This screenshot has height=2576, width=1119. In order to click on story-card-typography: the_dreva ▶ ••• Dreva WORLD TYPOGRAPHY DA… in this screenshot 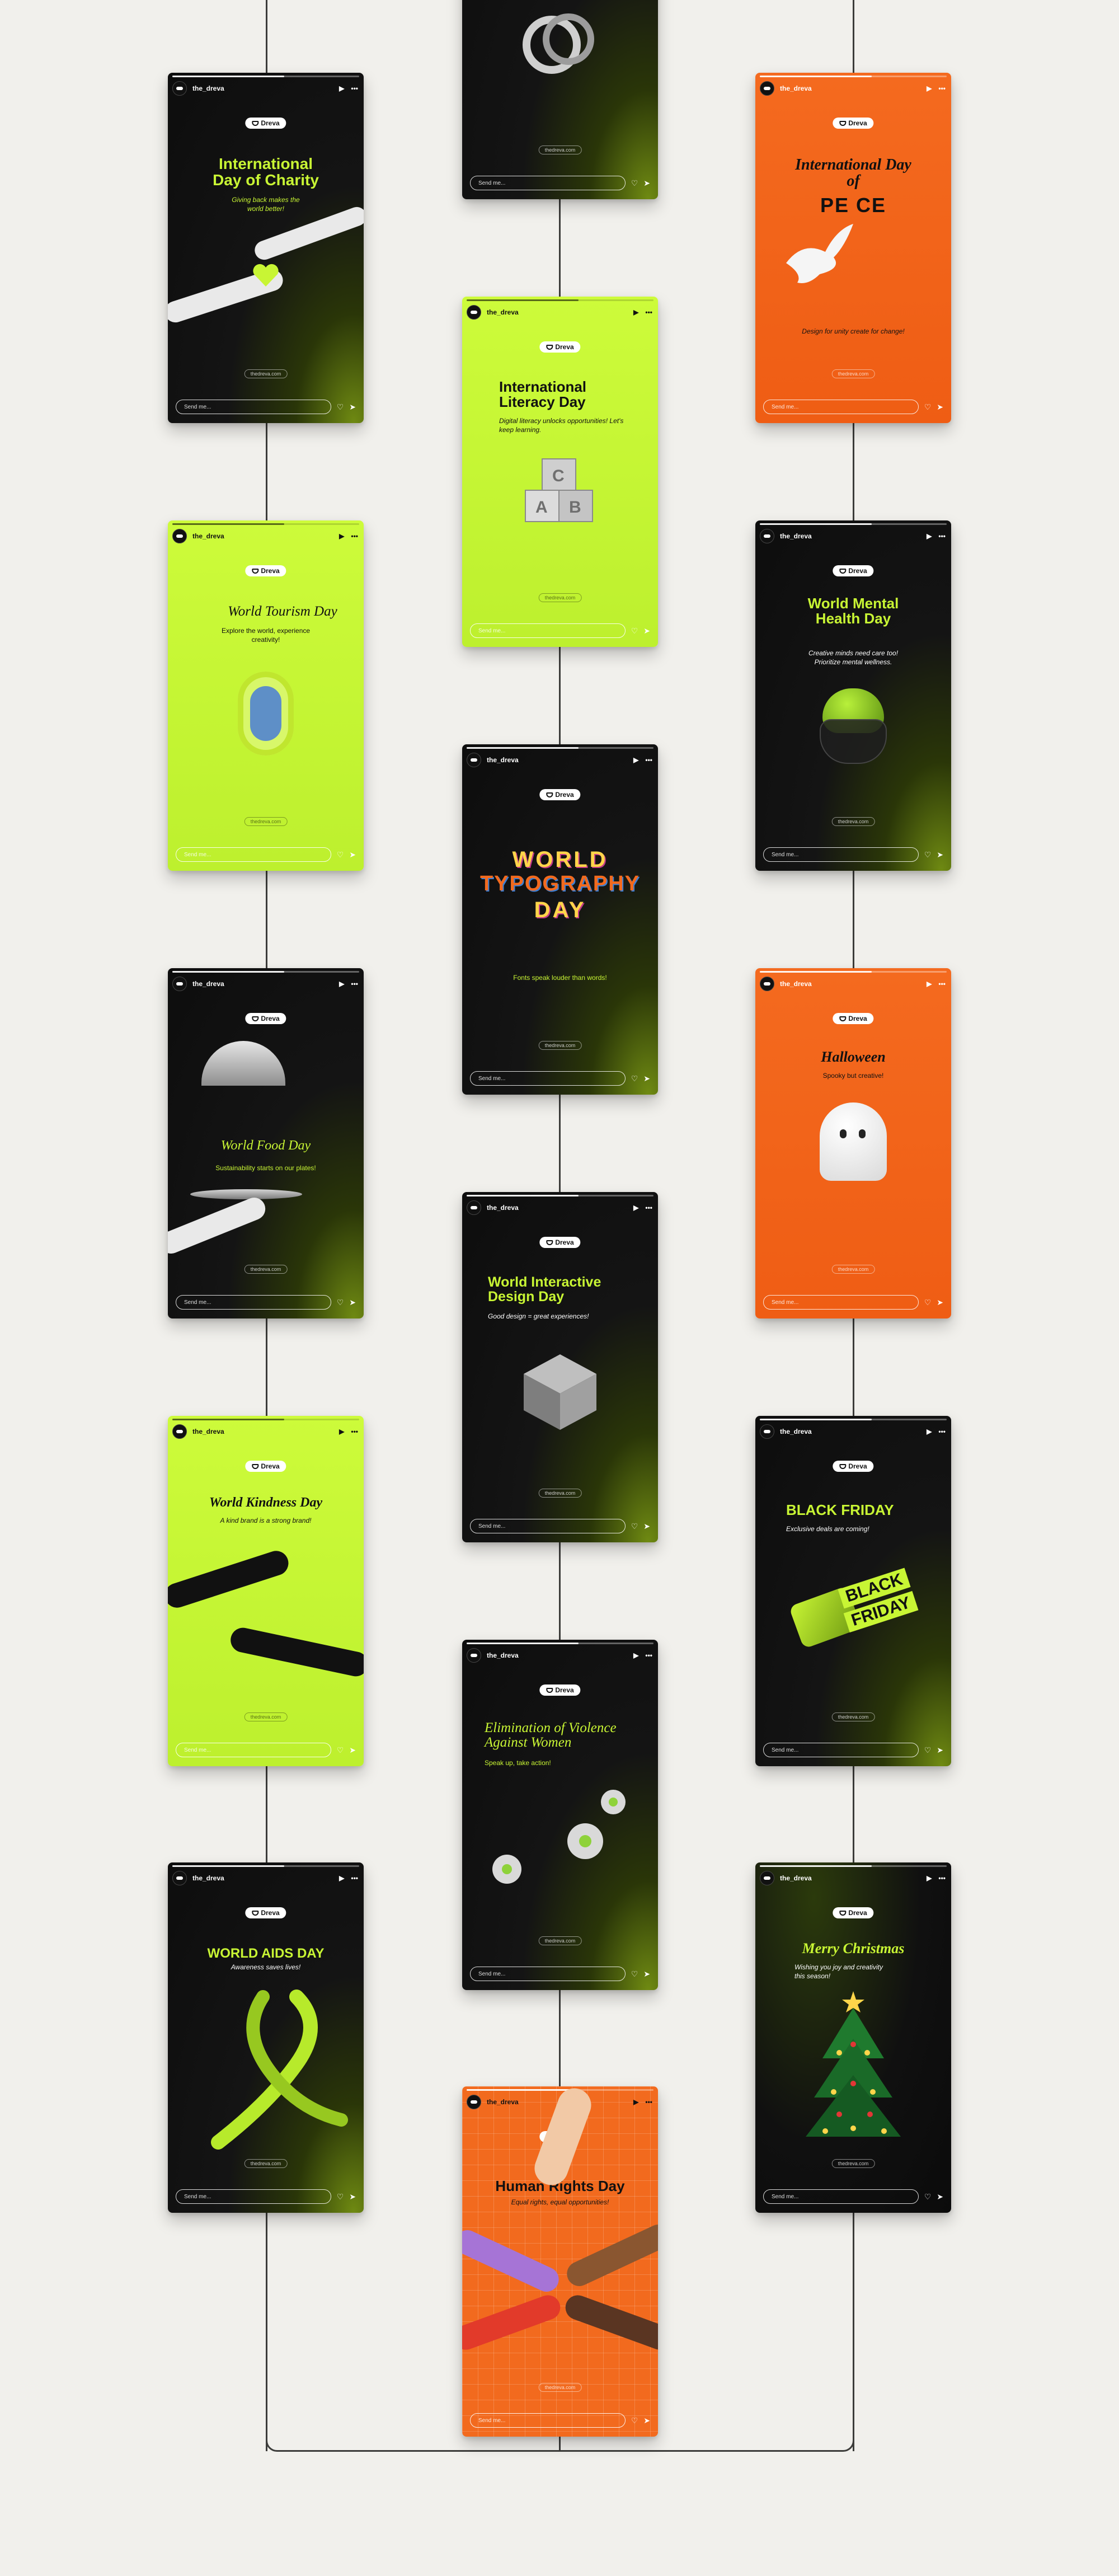, I will do `click(560, 919)`.